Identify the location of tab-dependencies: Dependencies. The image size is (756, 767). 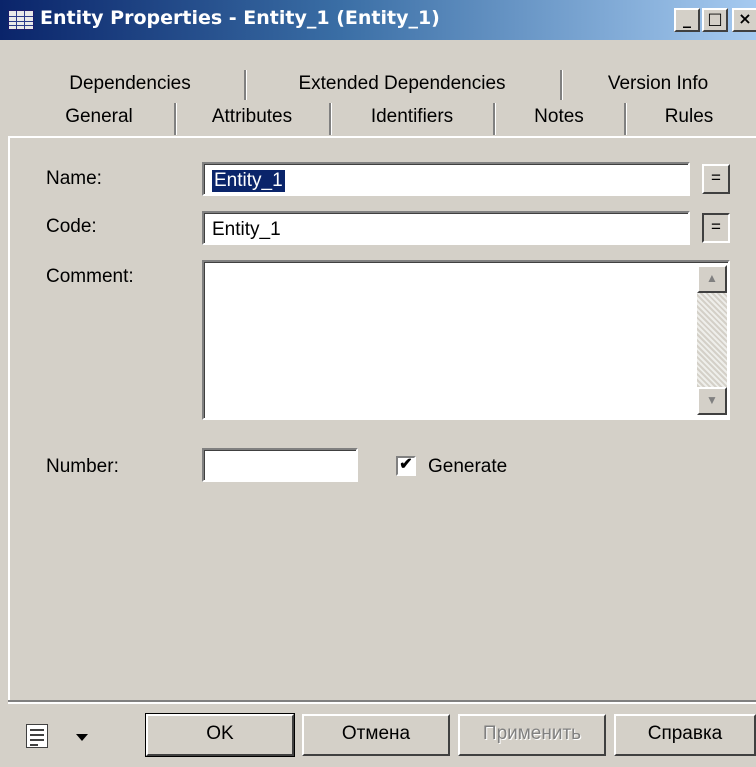
(130, 85).